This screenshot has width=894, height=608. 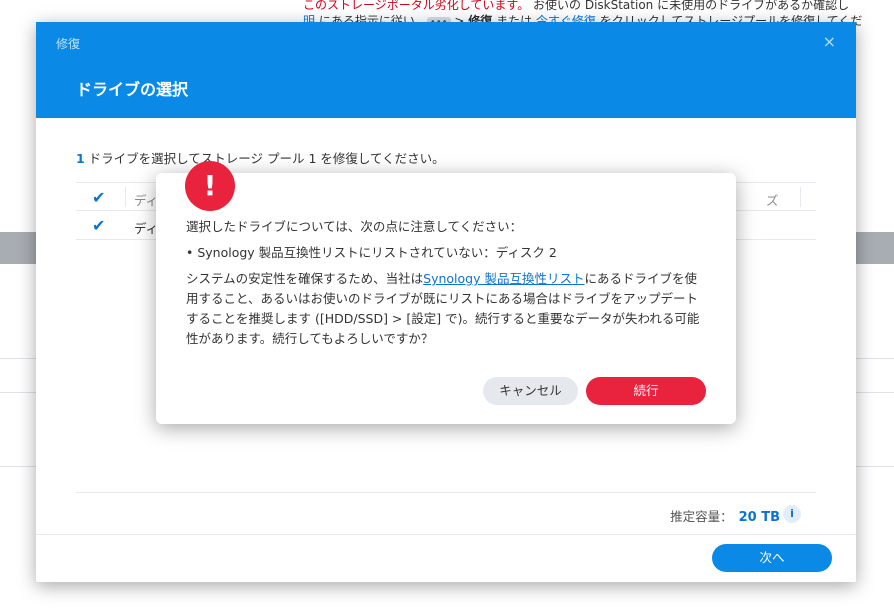 What do you see at coordinates (146, 199) in the screenshot?
I see `column-header-drive: ディ` at bounding box center [146, 199].